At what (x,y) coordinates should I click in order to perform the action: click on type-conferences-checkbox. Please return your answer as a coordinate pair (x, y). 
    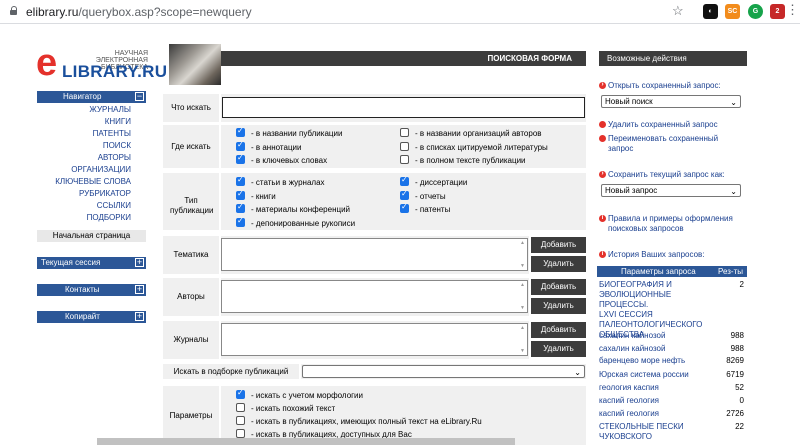
    Looking at the image, I should click on (240, 207).